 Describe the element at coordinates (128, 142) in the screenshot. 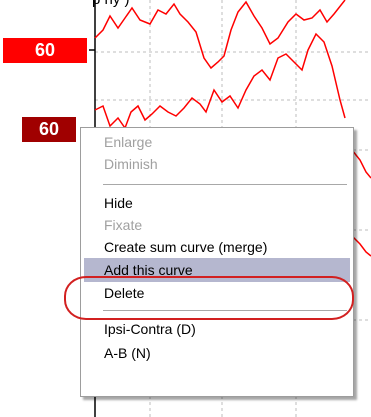

I see `menu-item-enlarge: Enlarge` at that location.